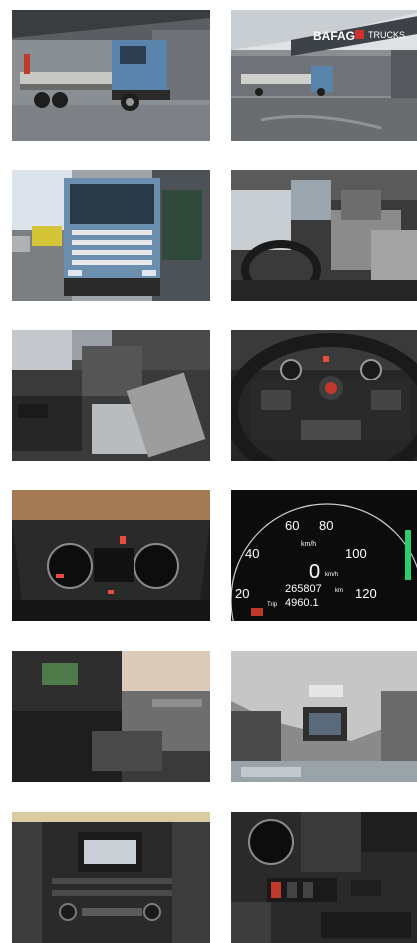 The width and height of the screenshot is (417, 943). I want to click on gallery-photo-cab-passenger, so click(111, 395).